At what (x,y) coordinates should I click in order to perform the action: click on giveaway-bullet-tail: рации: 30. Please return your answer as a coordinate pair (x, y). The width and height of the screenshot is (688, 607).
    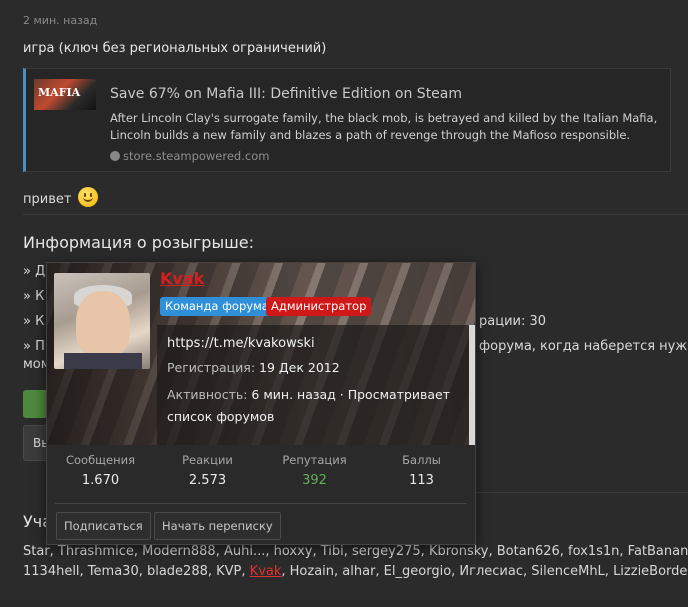
    Looking at the image, I should click on (513, 321).